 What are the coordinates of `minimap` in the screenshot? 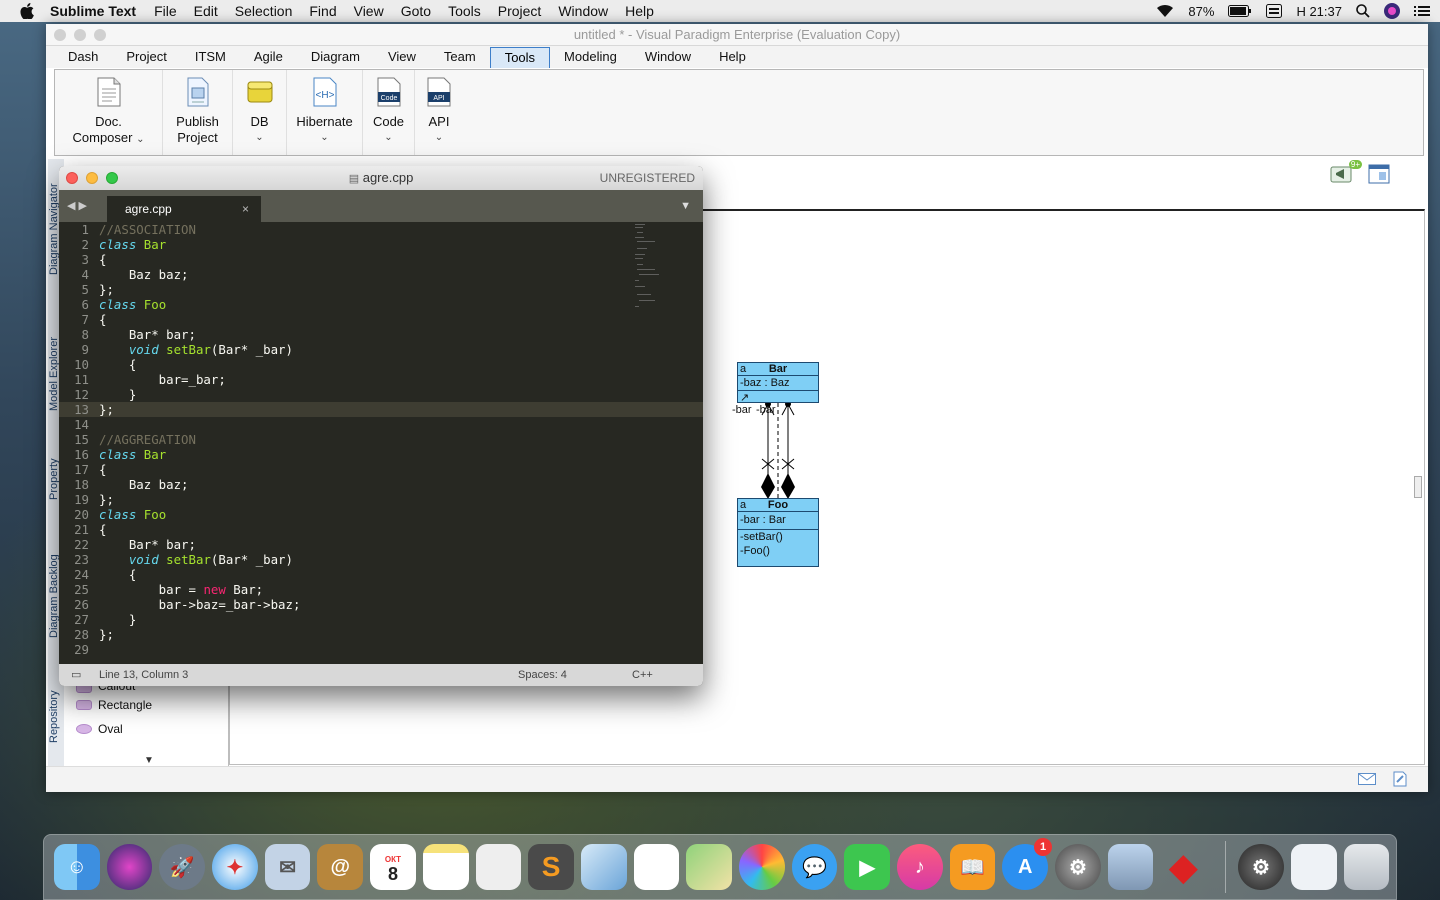 It's located at (649, 269).